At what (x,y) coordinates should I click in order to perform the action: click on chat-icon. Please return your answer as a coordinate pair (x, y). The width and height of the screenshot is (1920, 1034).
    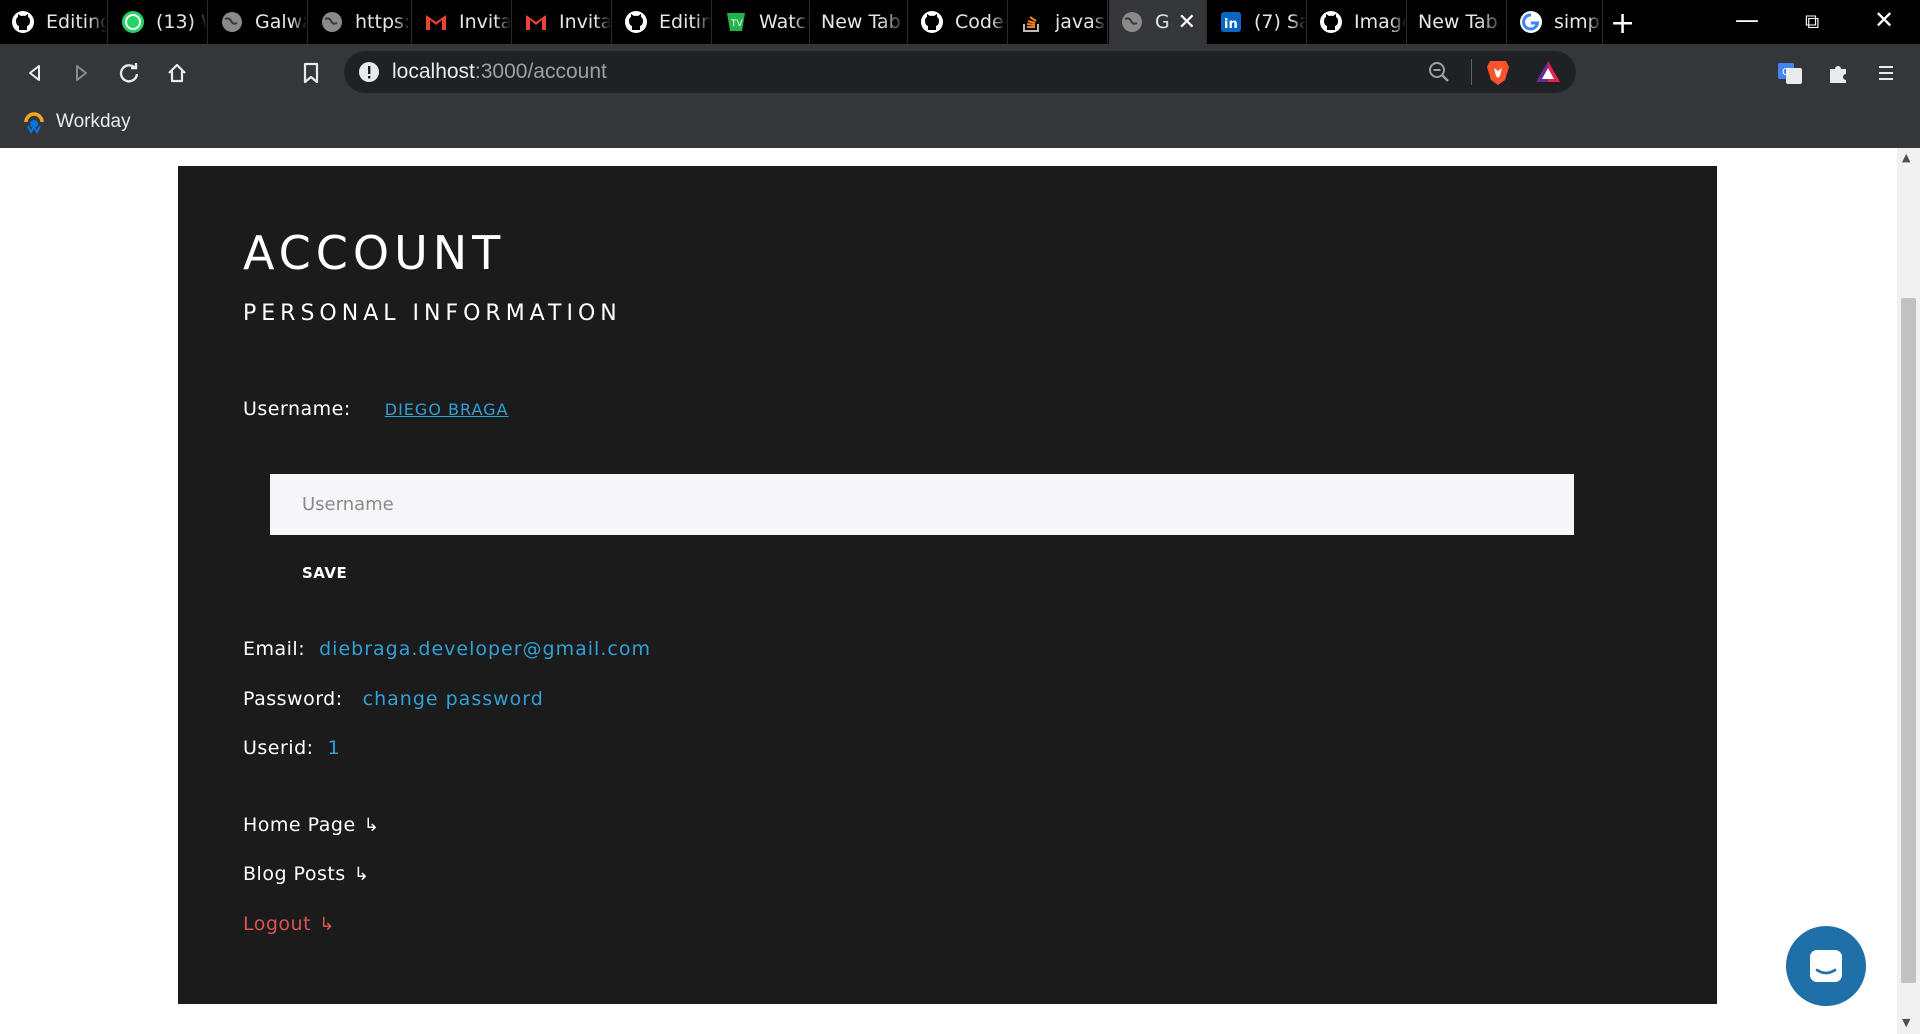
    Looking at the image, I should click on (1826, 966).